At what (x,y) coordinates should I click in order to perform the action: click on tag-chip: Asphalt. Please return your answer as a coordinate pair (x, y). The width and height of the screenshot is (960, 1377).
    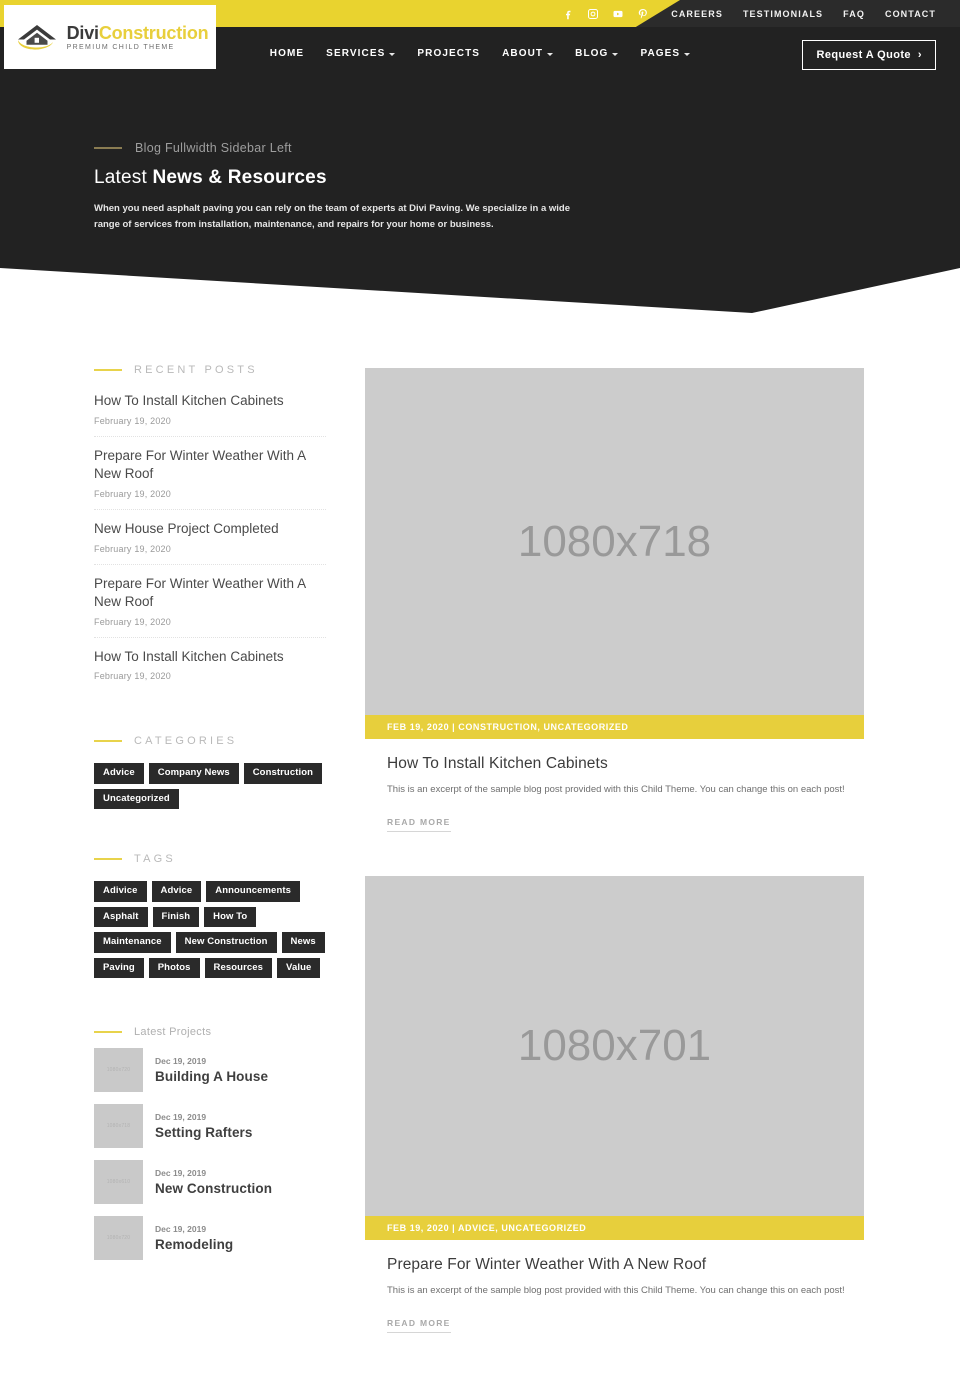
    Looking at the image, I should click on (121, 917).